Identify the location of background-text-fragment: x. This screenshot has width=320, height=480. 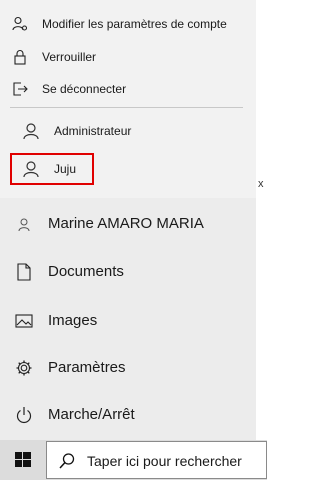
(261, 184).